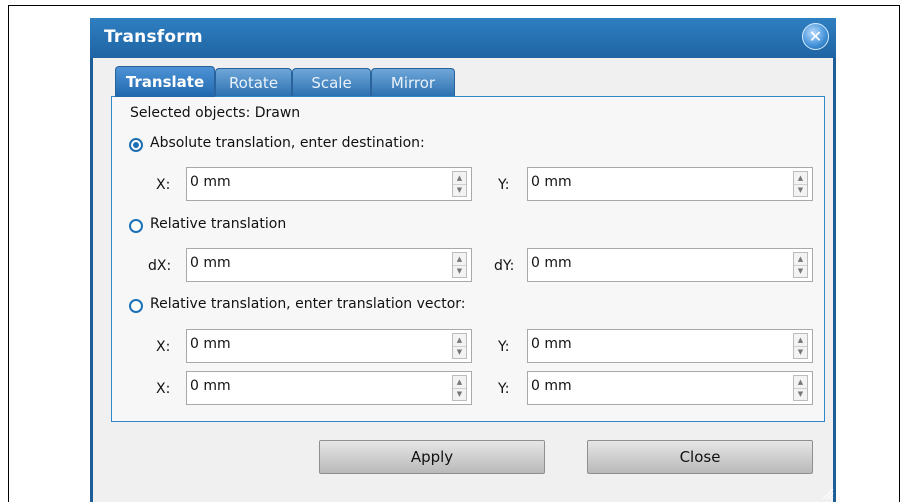 The height and width of the screenshot is (502, 910). What do you see at coordinates (670, 184) in the screenshot?
I see `abs-y-field: 0 mm ▲ ▼` at bounding box center [670, 184].